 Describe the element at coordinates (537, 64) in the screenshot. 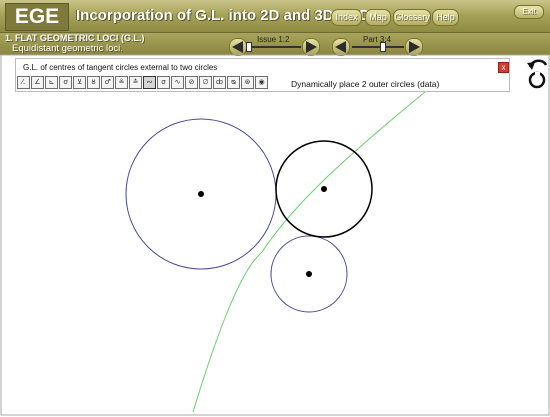

I see `undo-icon` at that location.